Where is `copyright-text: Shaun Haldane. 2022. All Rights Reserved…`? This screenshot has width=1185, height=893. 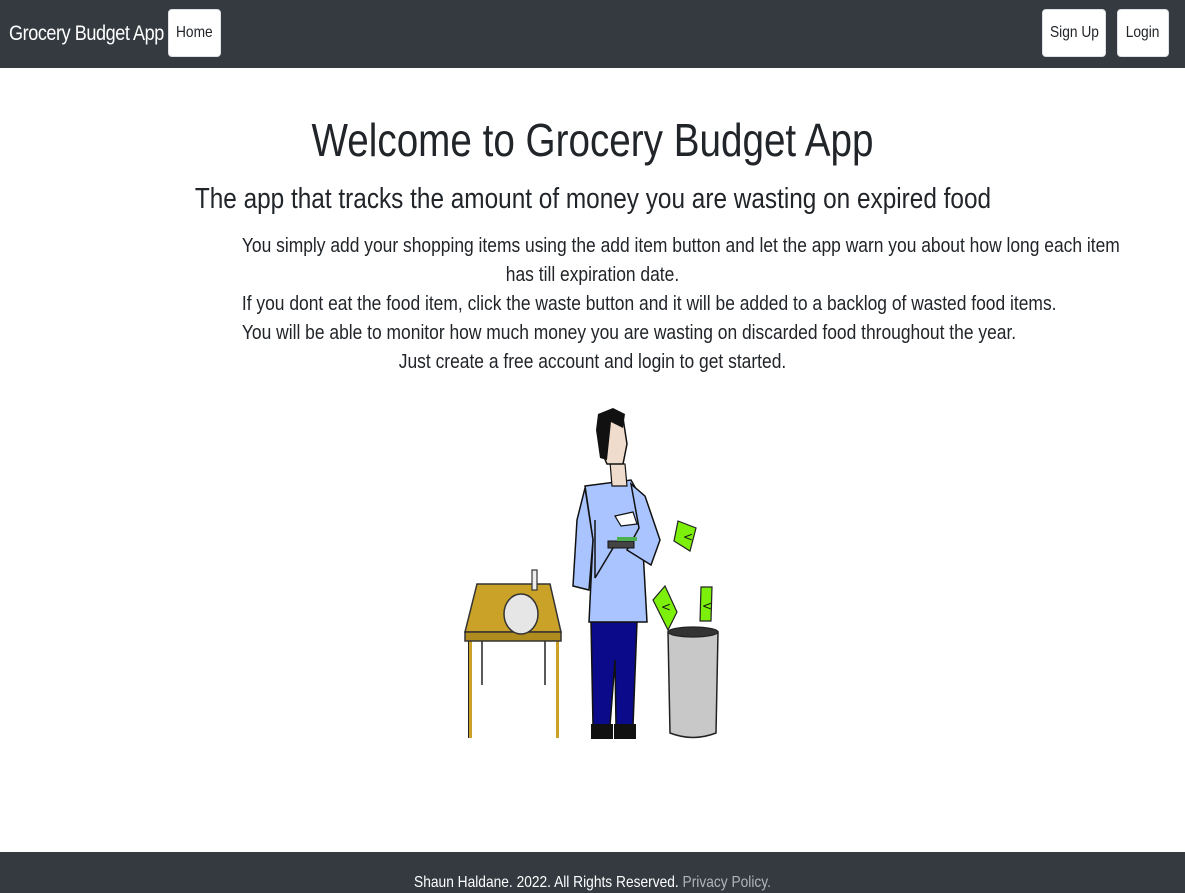
copyright-text: Shaun Haldane. 2022. All Rights Reserved… is located at coordinates (546, 882).